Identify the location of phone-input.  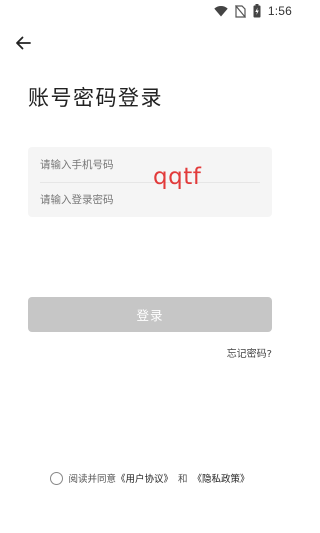
(135, 164).